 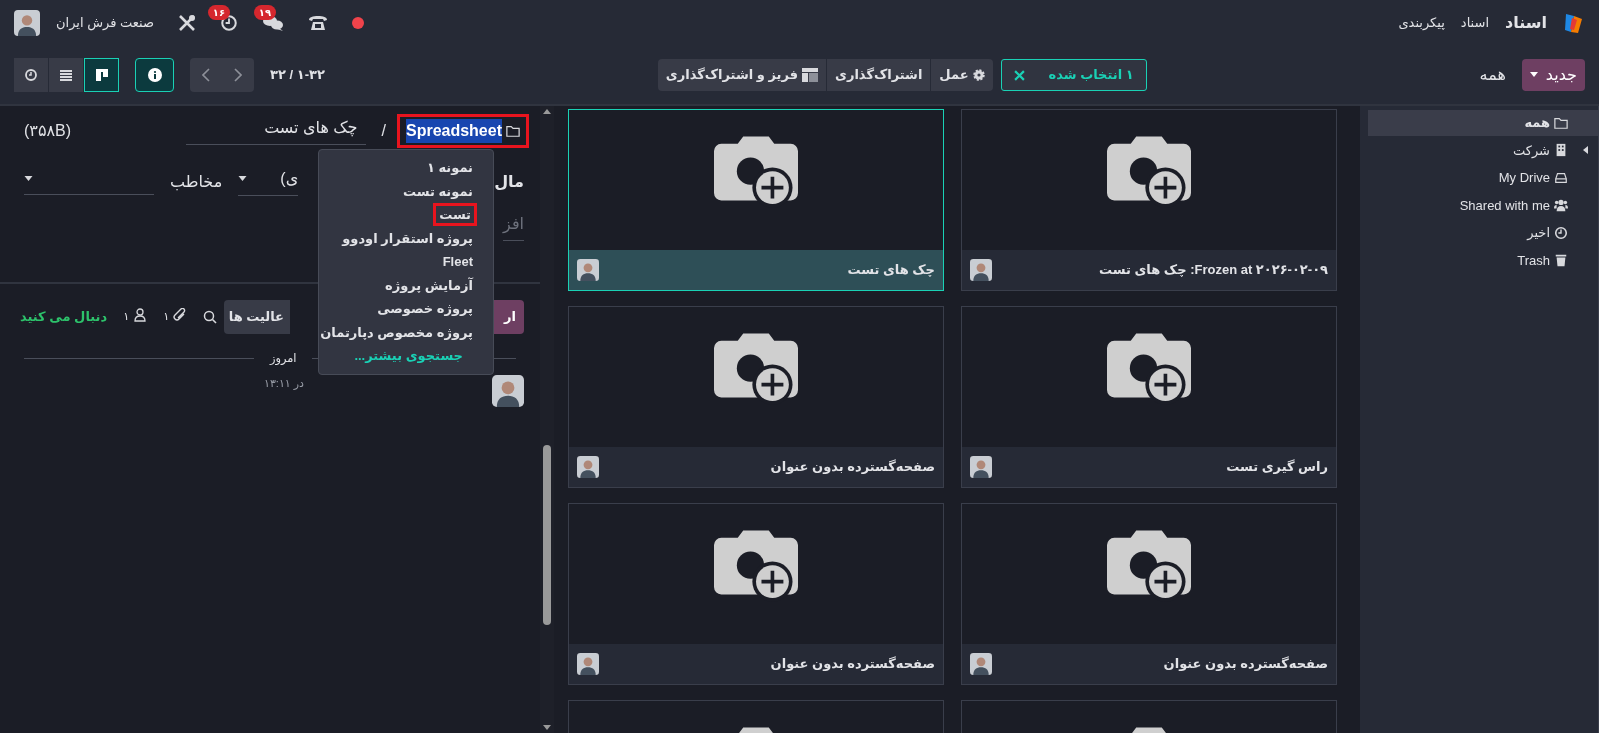 I want to click on menu-item: پیکربندی, so click(x=1421, y=23).